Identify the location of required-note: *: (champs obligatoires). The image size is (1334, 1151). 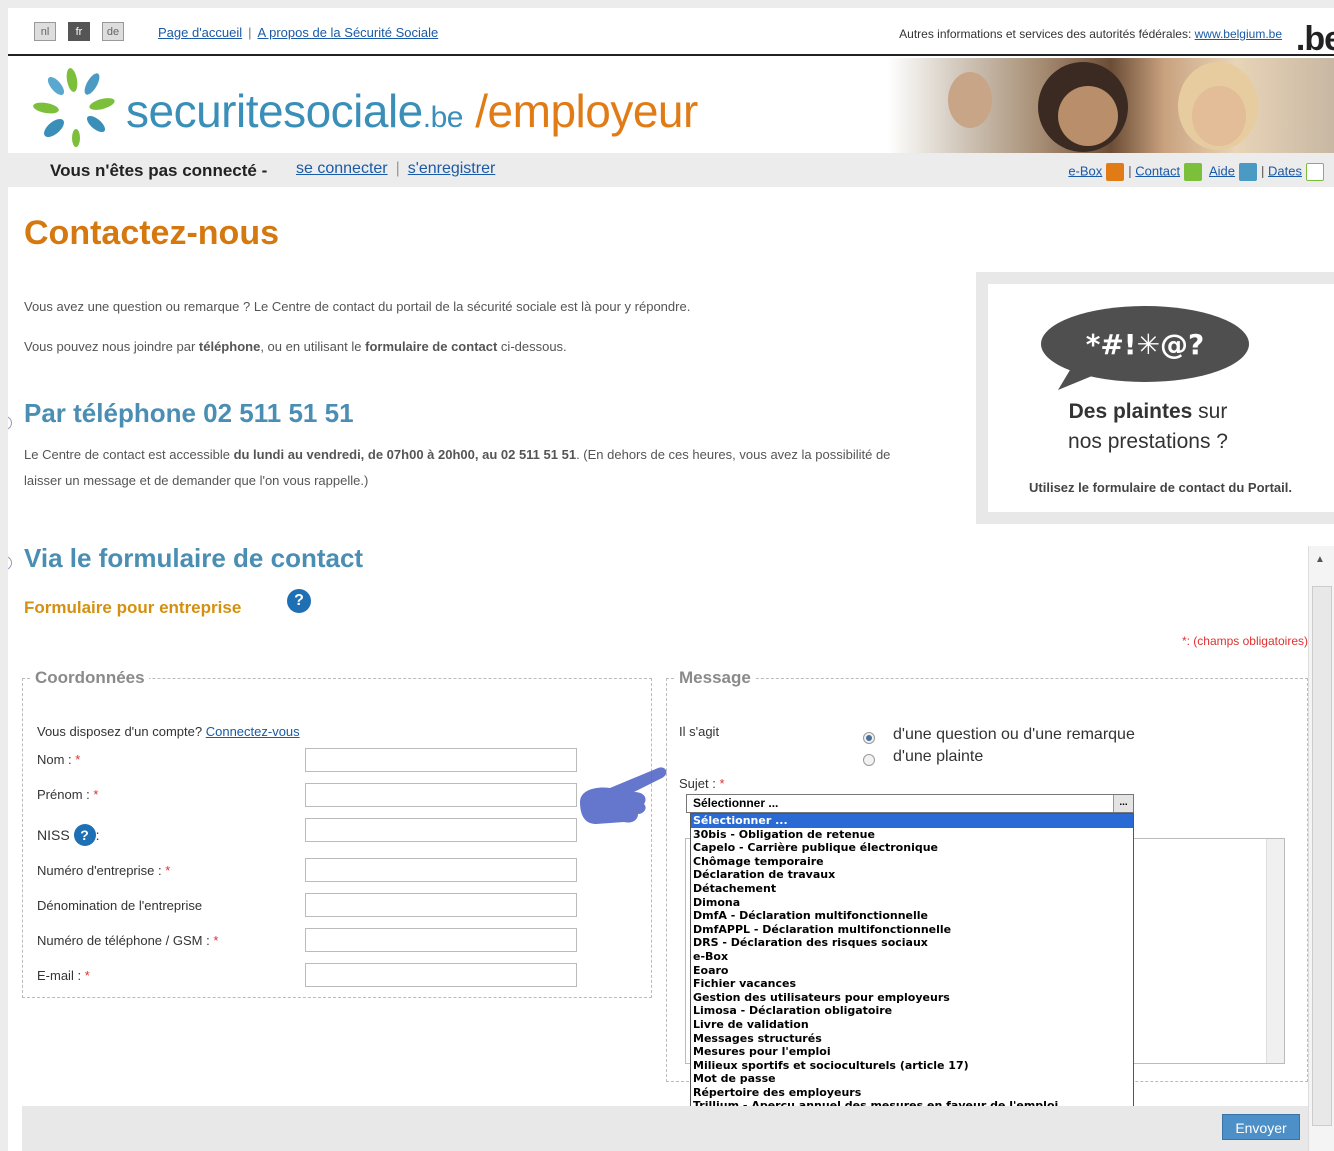
(1244, 641).